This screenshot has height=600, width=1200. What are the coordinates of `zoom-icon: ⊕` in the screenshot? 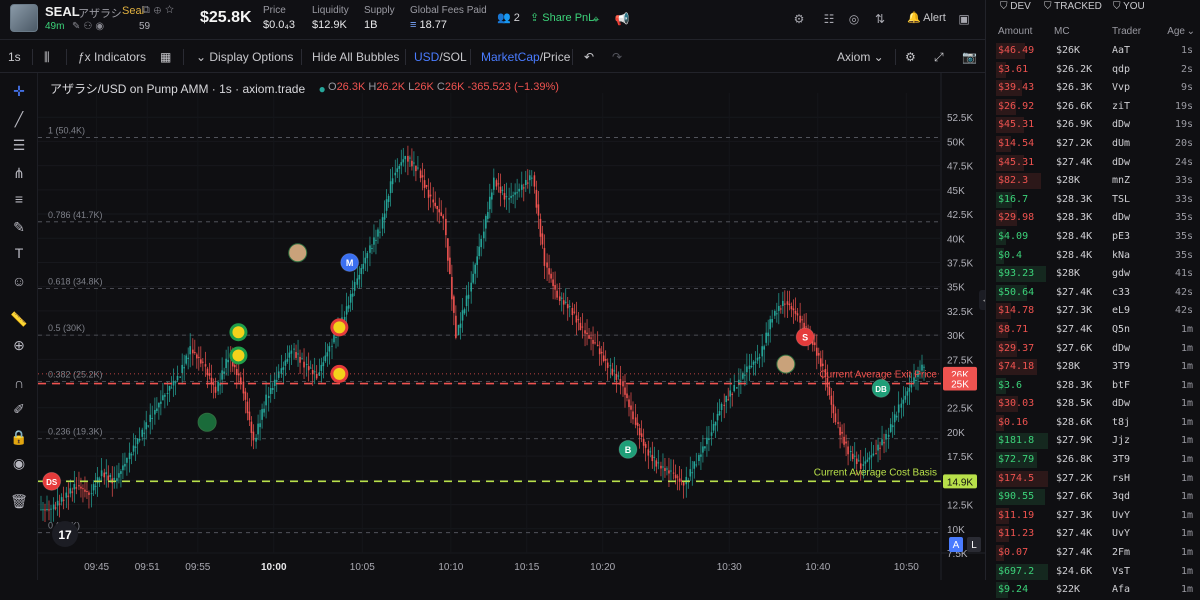 It's located at (19, 345).